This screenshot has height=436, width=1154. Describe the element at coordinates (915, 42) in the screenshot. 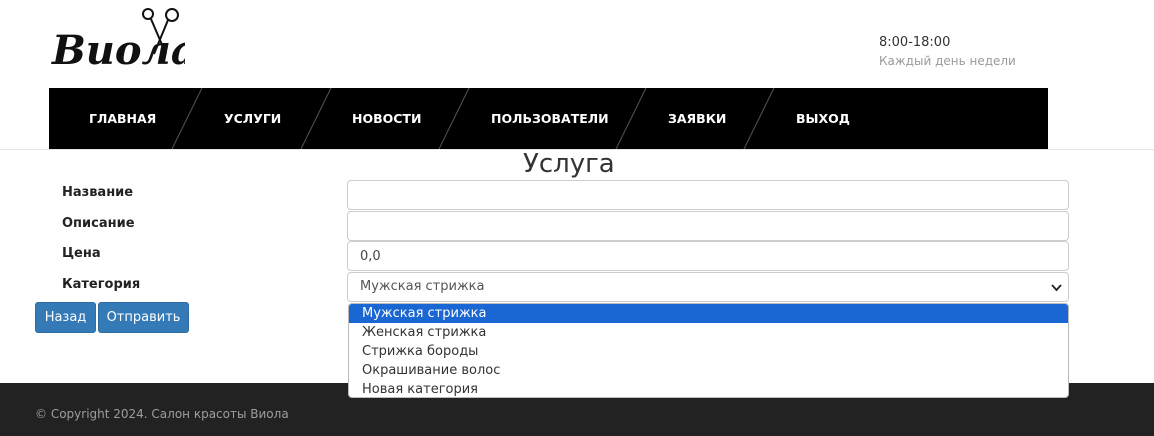

I see `hours-time: 8:00-18:00` at that location.